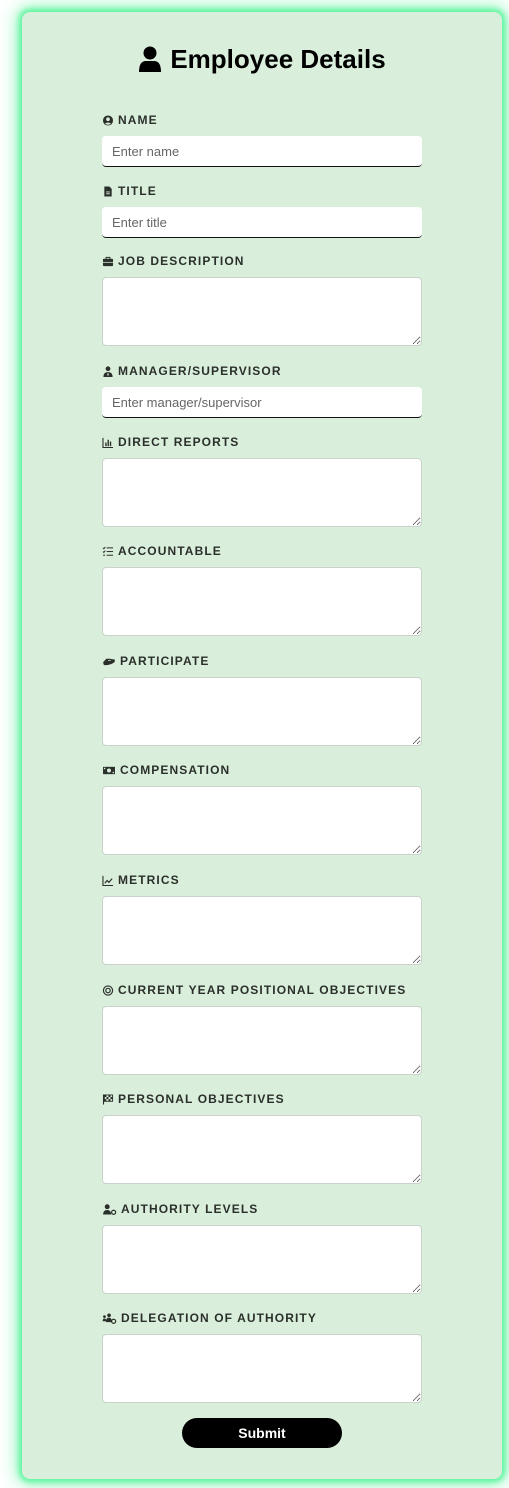 This screenshot has height=1488, width=509. What do you see at coordinates (181, 261) in the screenshot?
I see `job-description-label: JOB DESCRIPTION` at bounding box center [181, 261].